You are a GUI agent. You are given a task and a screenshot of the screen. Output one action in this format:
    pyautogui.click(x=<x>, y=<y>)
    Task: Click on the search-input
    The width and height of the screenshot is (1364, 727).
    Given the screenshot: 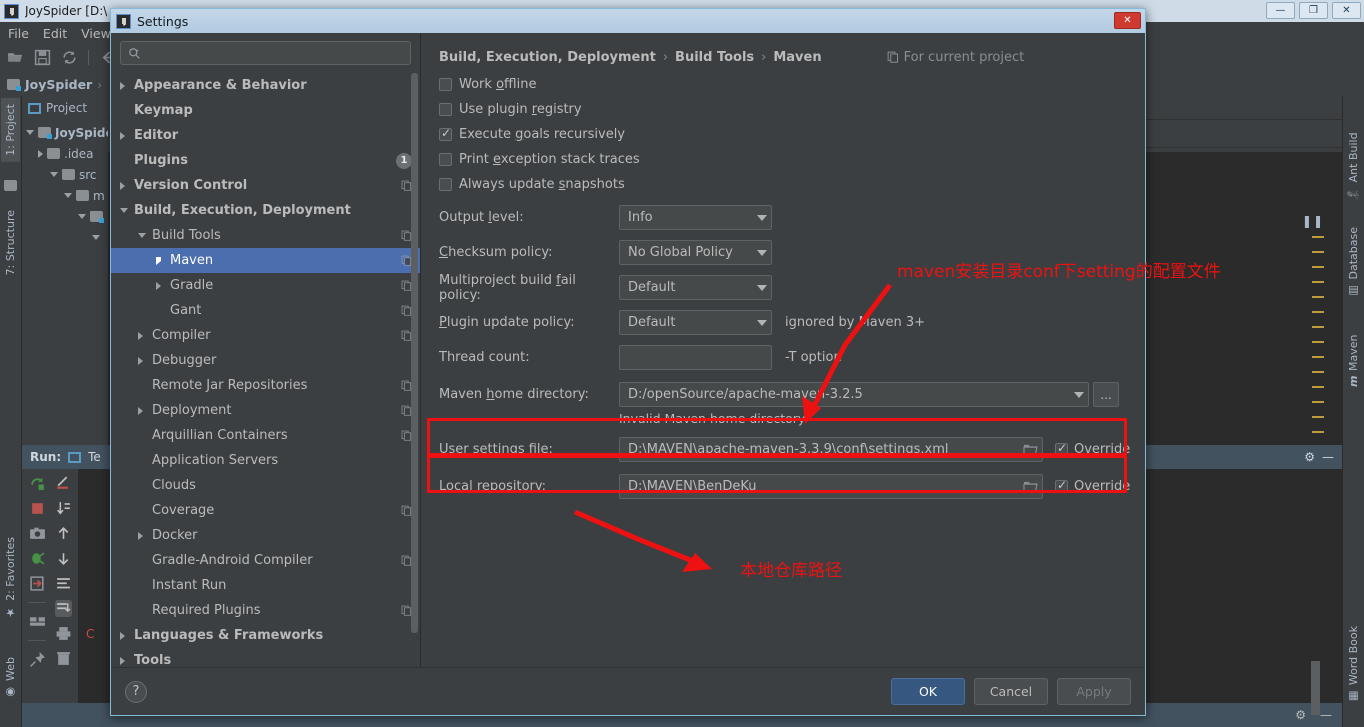 What is the action you would take?
    pyautogui.click(x=272, y=53)
    